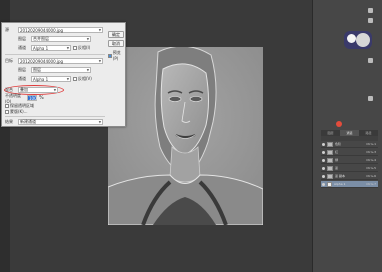 This screenshot has width=382, height=272. I want to click on channel-row: 蓝 Ctrl+5, so click(349, 168).